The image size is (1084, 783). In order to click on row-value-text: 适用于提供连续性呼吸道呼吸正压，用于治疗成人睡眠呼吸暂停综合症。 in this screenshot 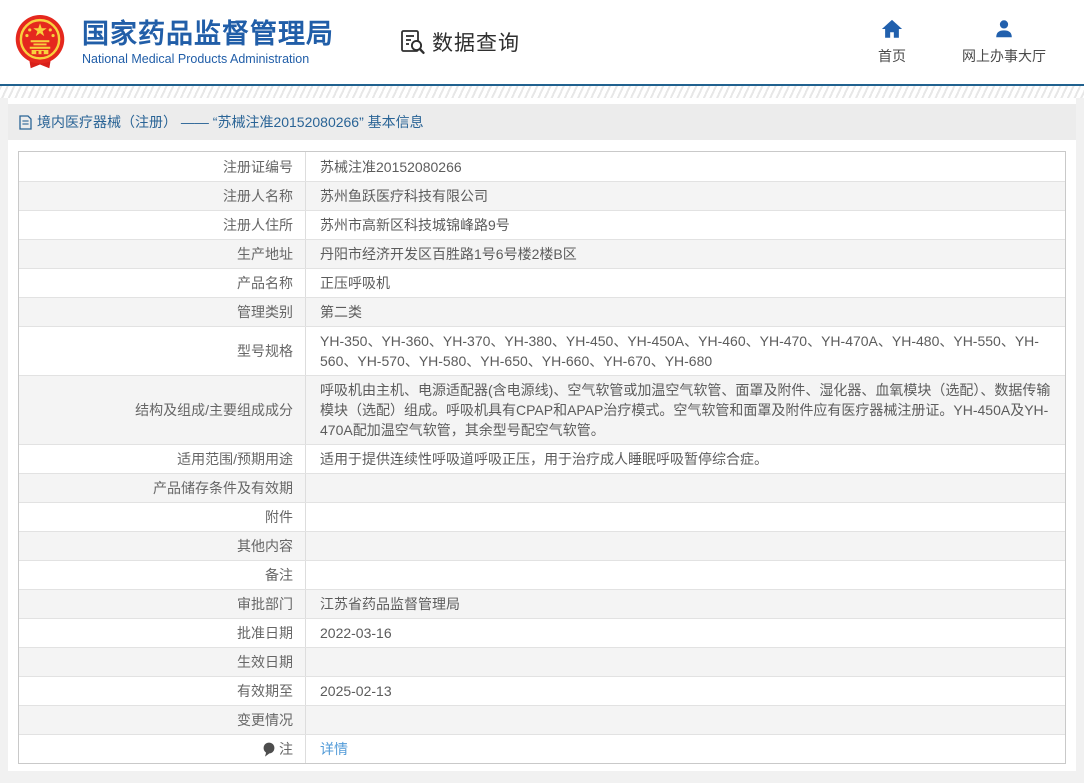, I will do `click(544, 459)`.